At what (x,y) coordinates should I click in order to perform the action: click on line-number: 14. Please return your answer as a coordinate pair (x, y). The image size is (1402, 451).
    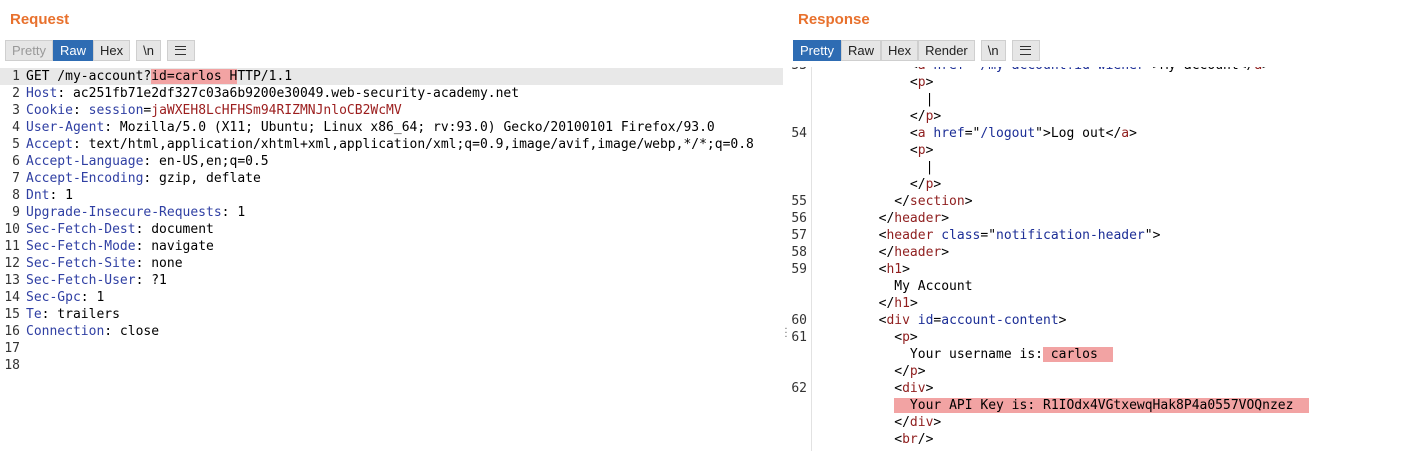
    Looking at the image, I should click on (12, 297).